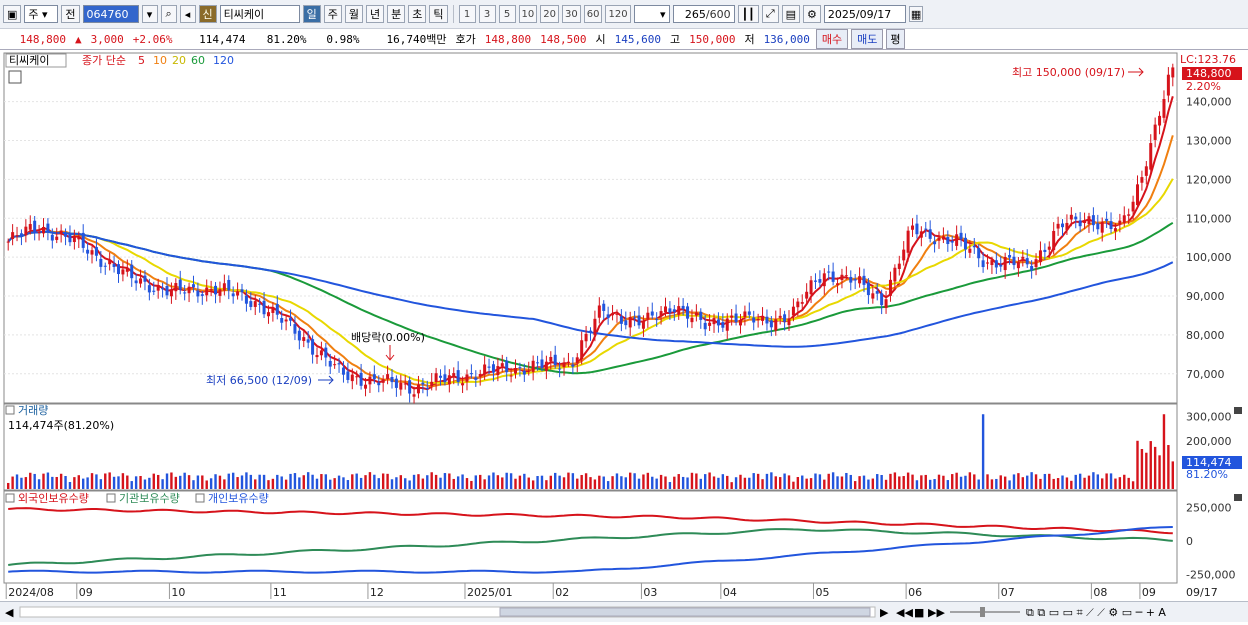 The height and width of the screenshot is (625, 1248). I want to click on scroll-left-icon: ◀, so click(9, 612).